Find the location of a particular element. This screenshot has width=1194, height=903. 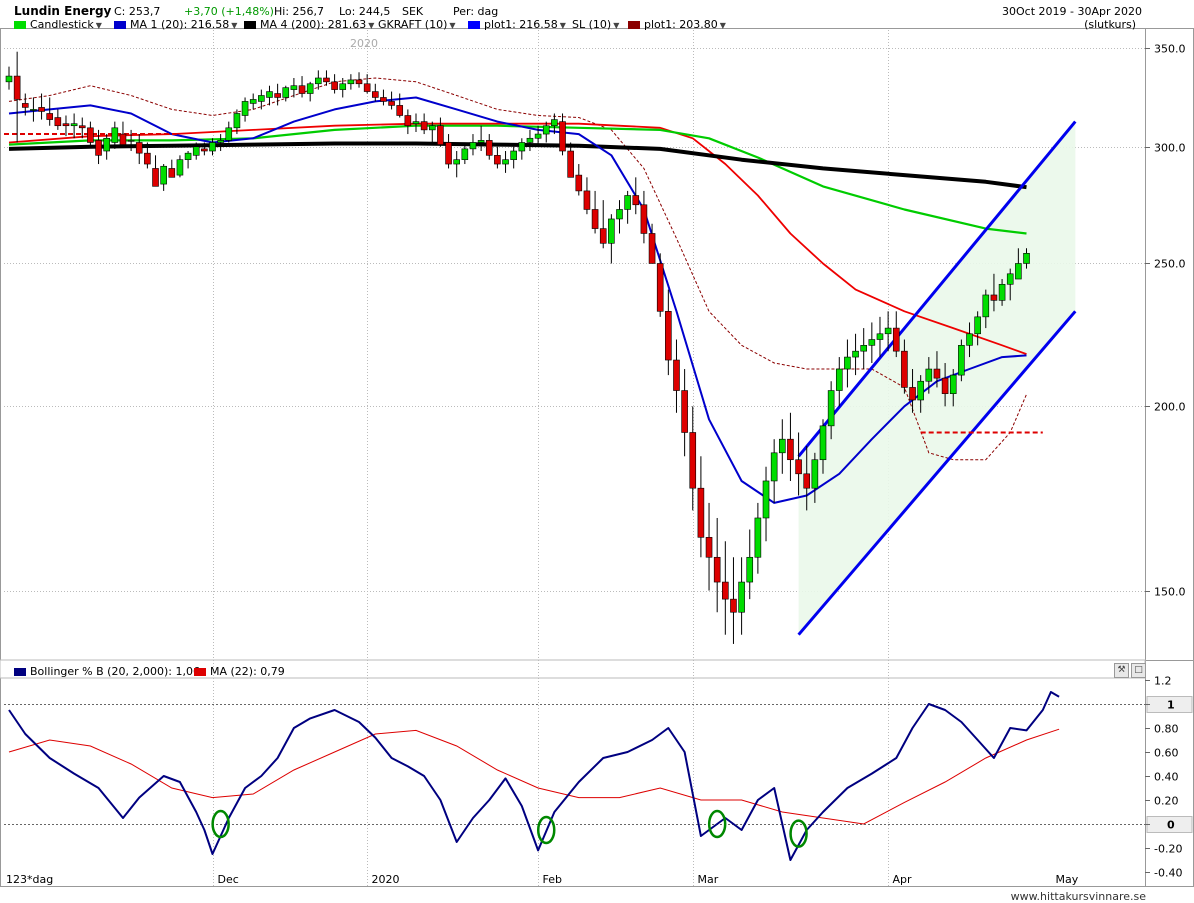

y-tick-label: 300.0 is located at coordinates (1170, 148).